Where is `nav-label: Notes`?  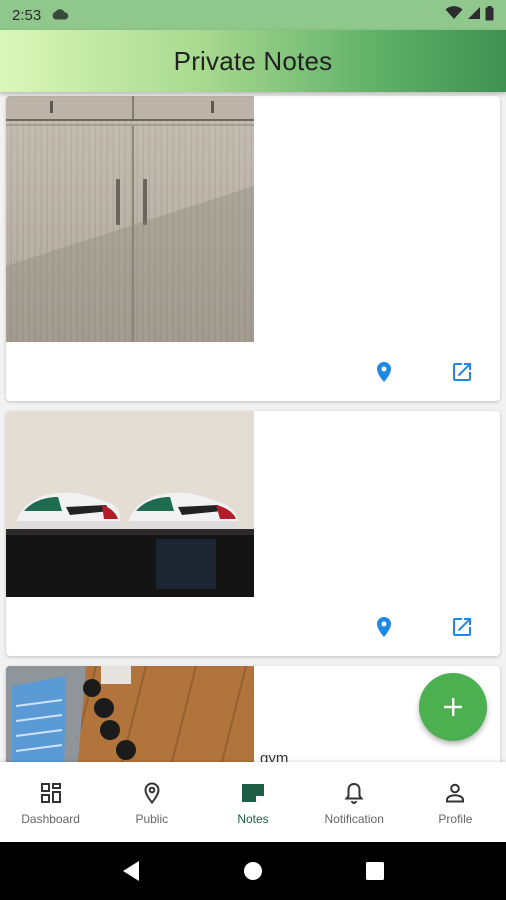
nav-label: Notes is located at coordinates (253, 818).